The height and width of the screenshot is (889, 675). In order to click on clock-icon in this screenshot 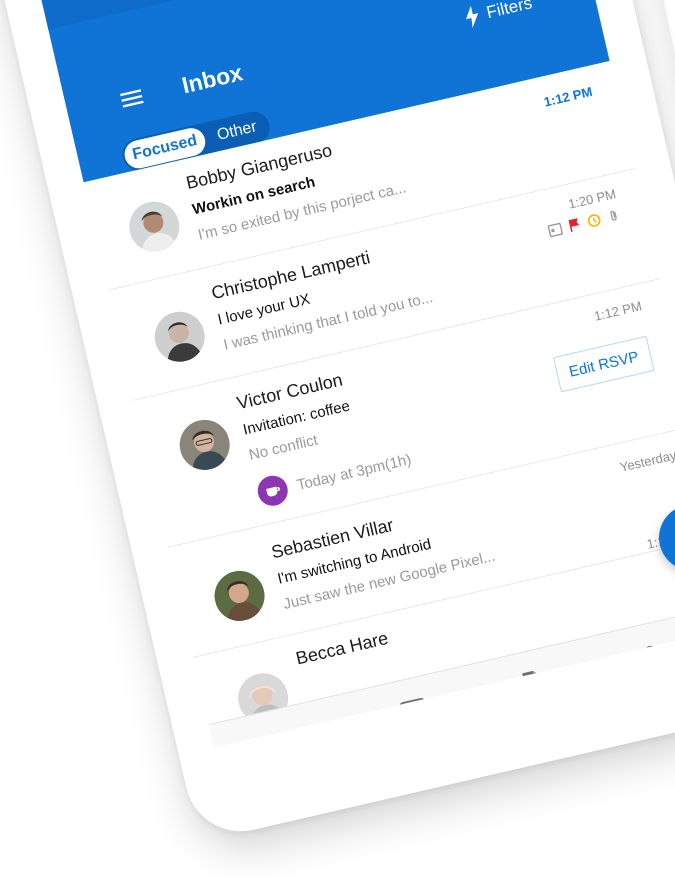, I will do `click(594, 220)`.